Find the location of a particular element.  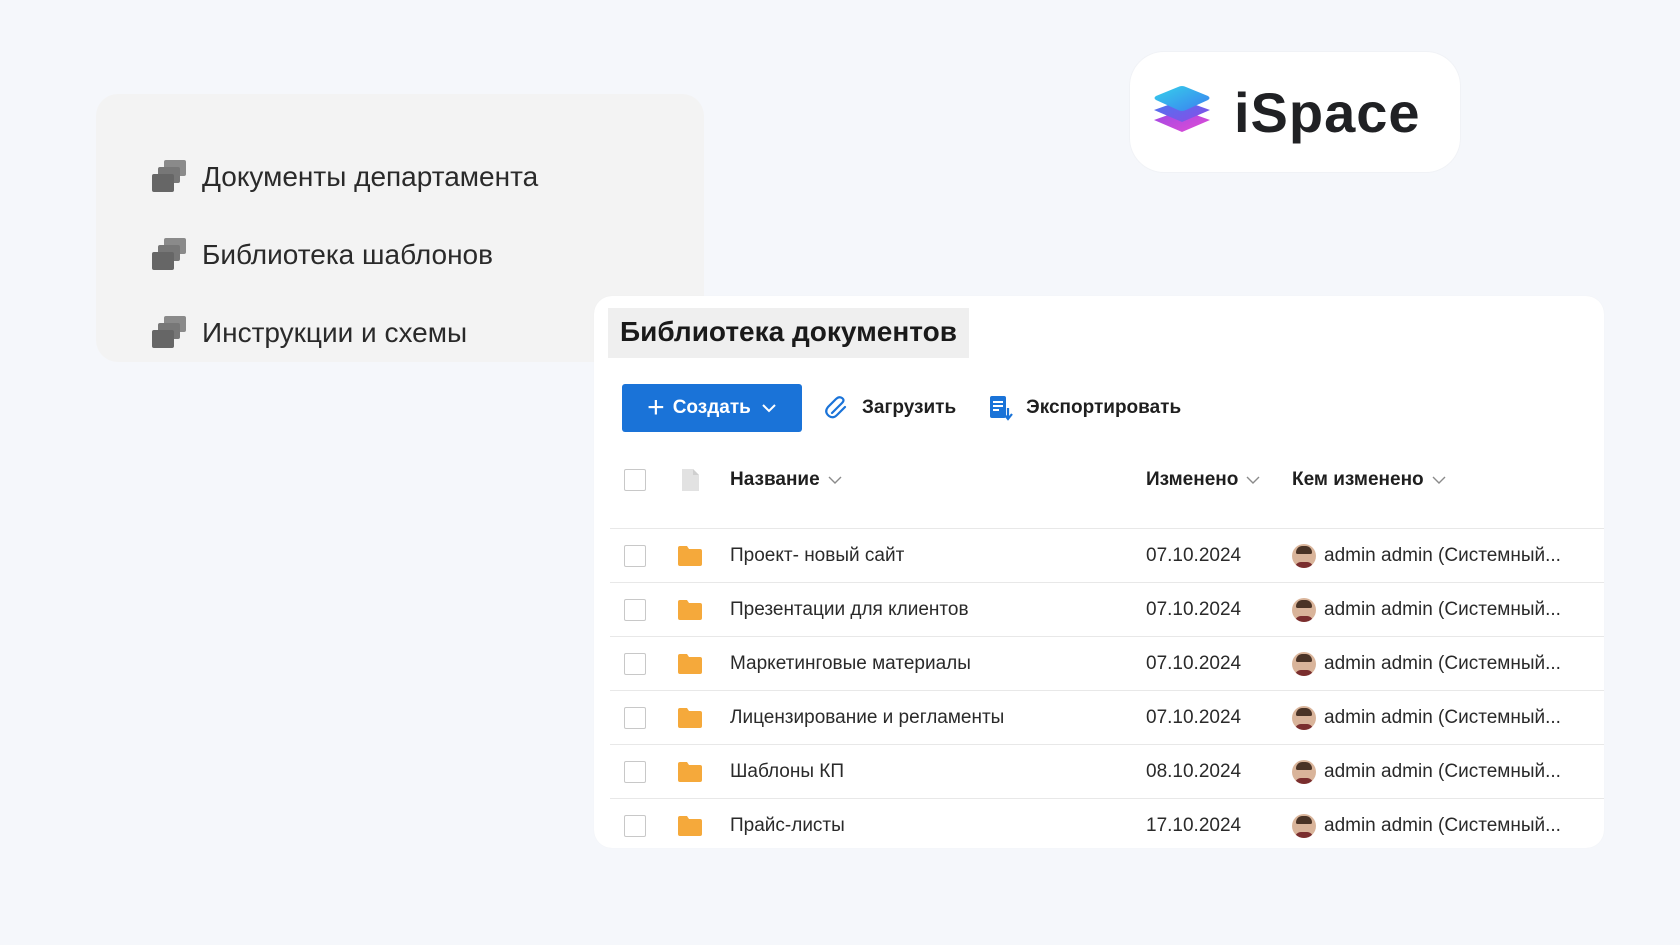

row-modified: 08.10.2024 is located at coordinates (1194, 771).